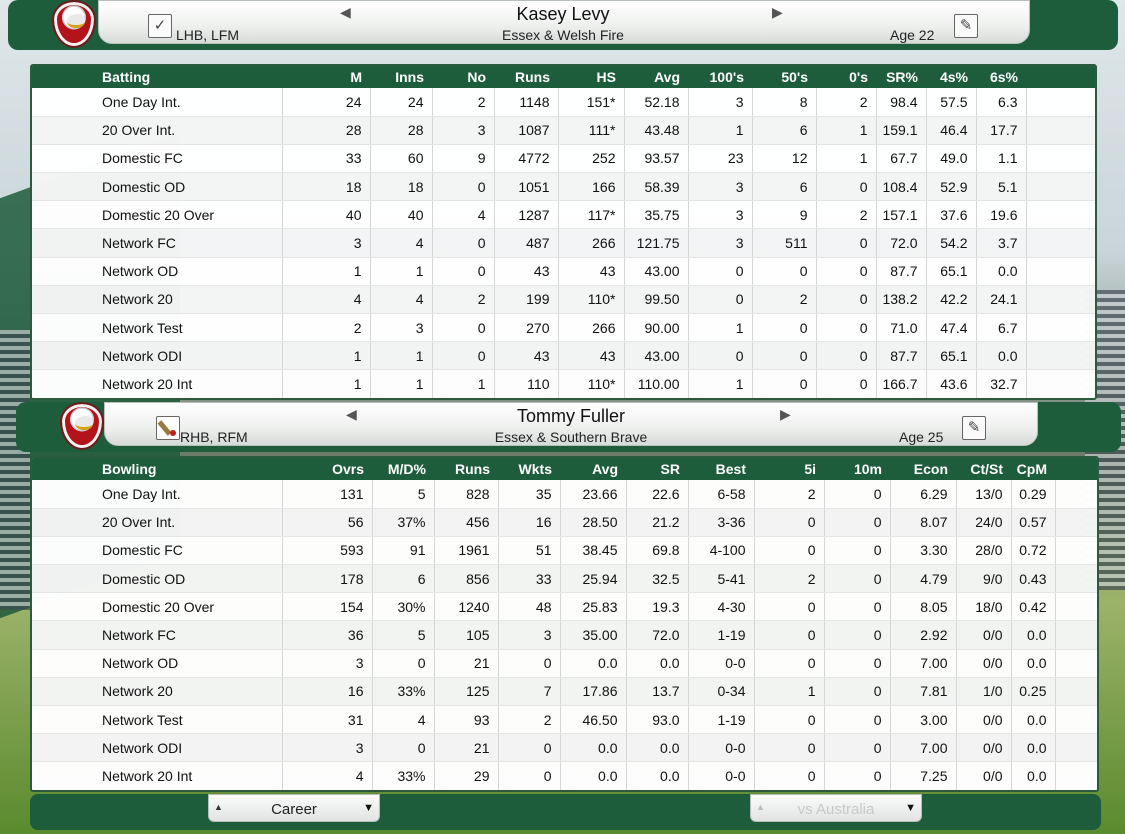 The image size is (1125, 834). I want to click on bowling-column-header: Avg, so click(593, 469).